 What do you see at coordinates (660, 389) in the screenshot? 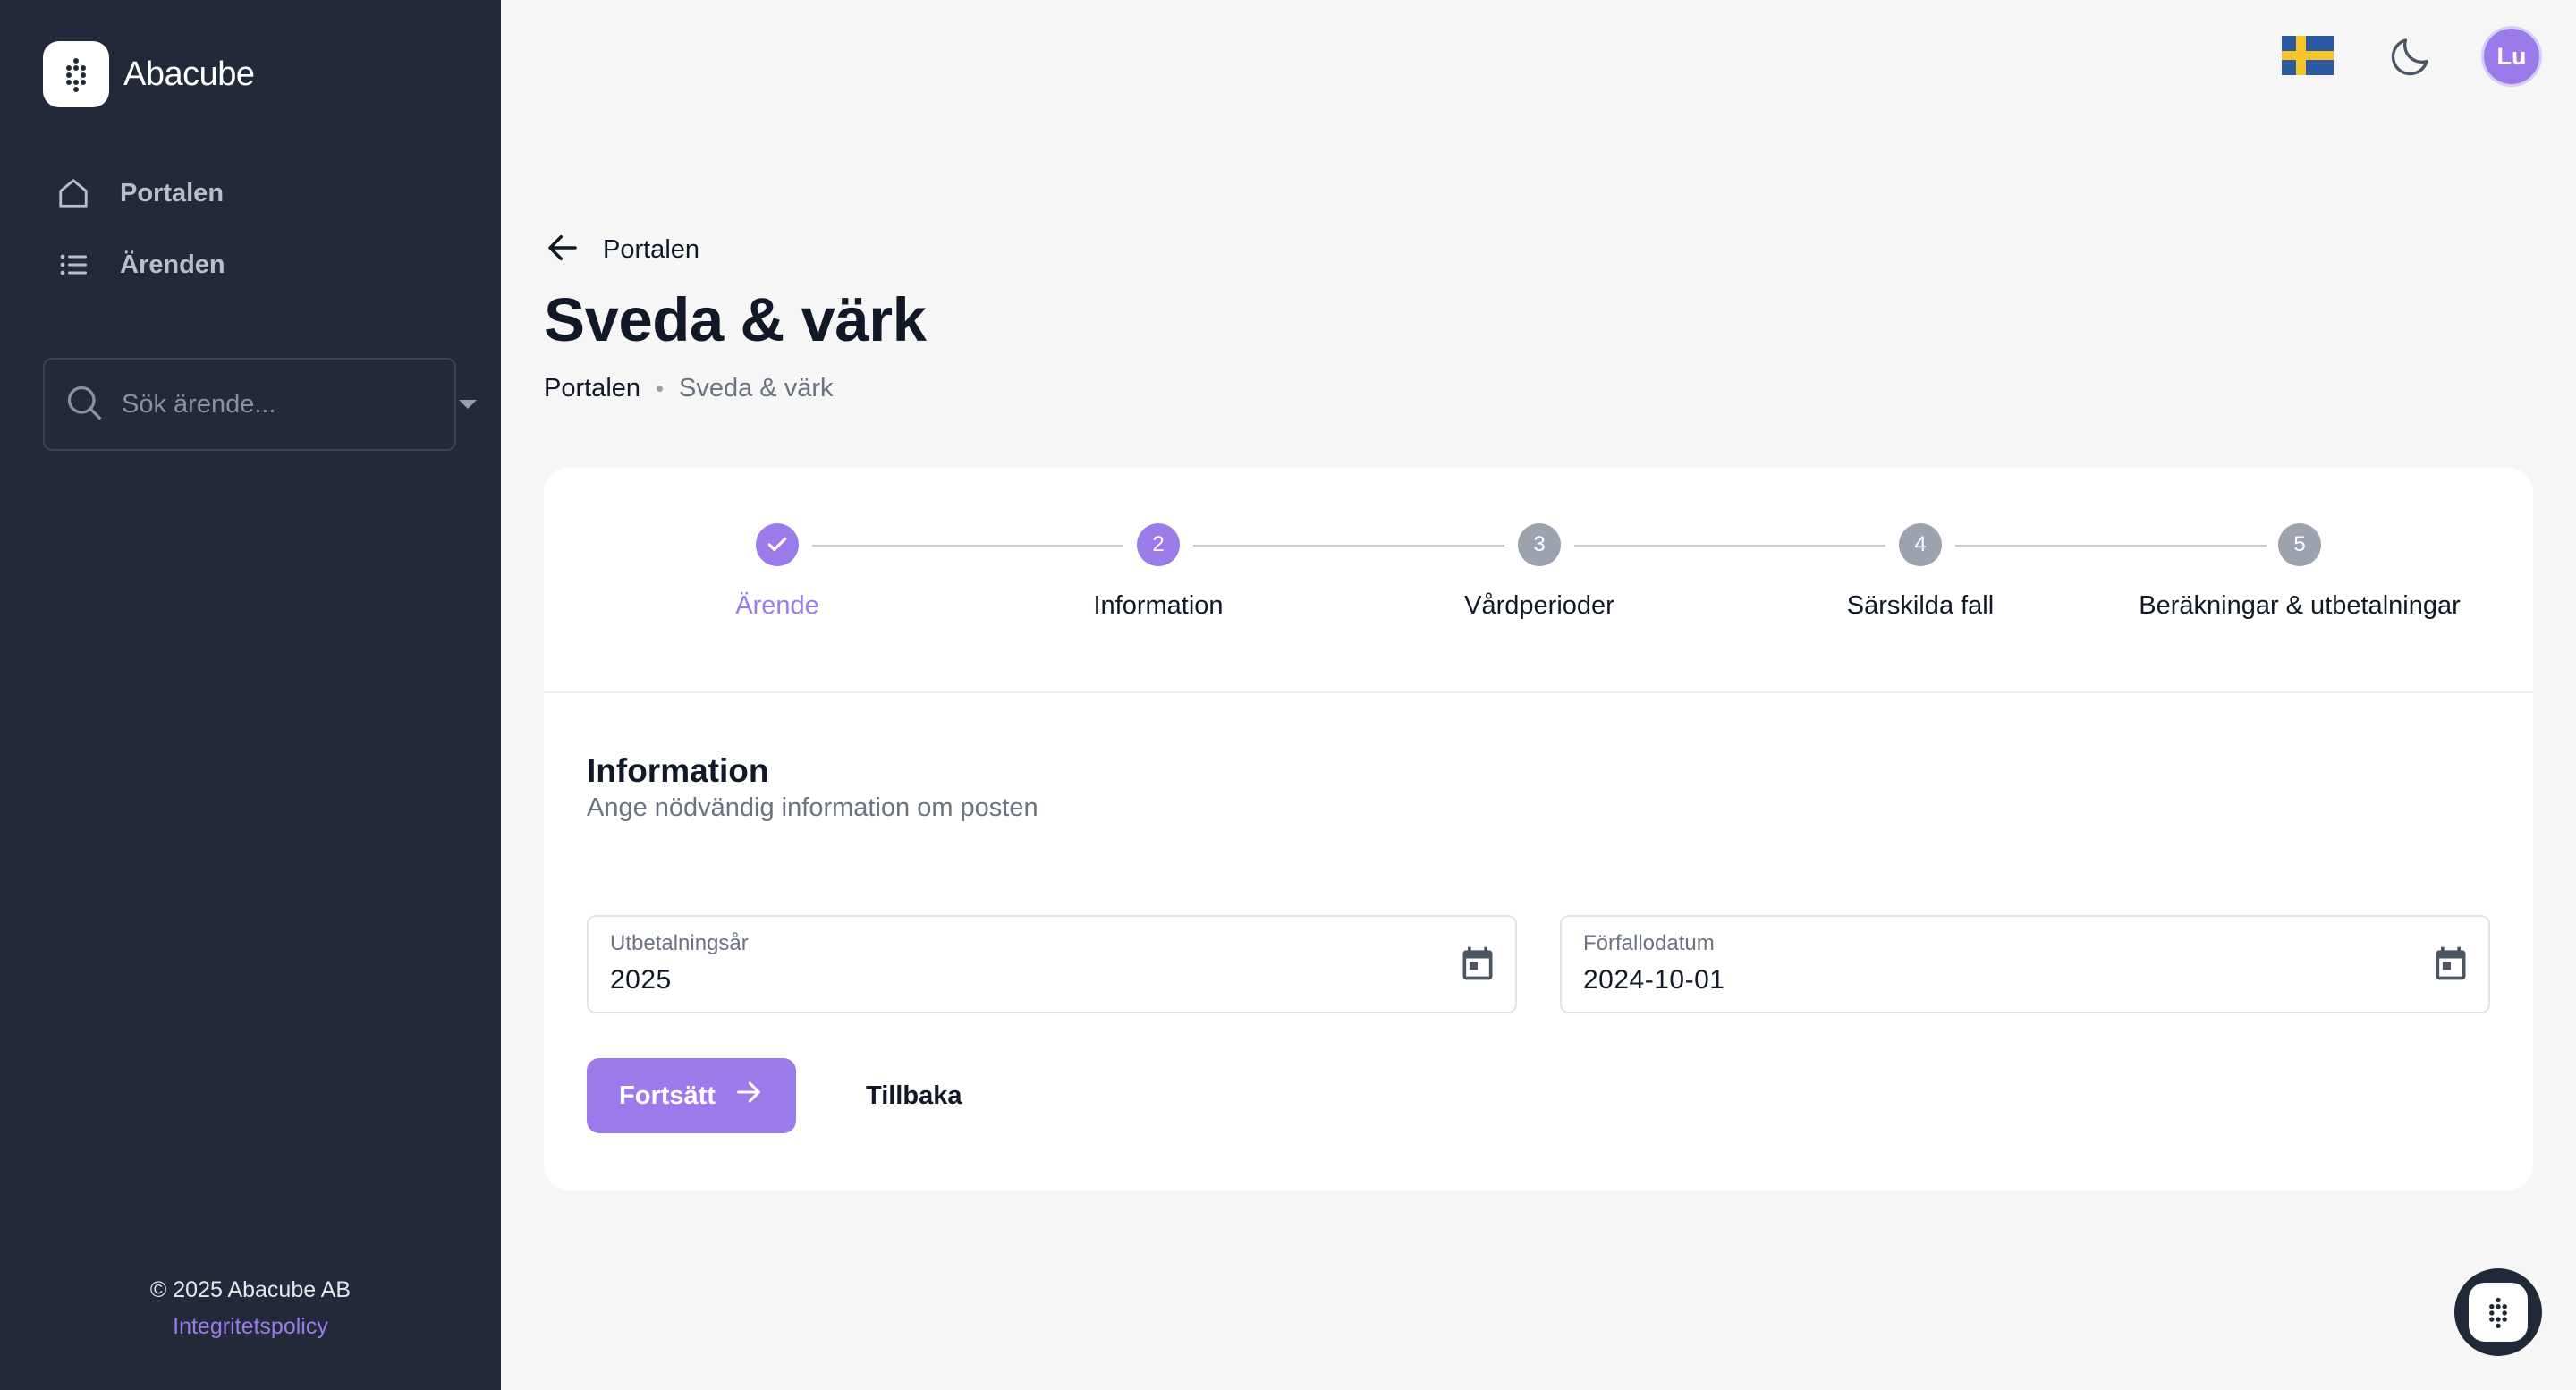
I see `breadcrumb-separator` at bounding box center [660, 389].